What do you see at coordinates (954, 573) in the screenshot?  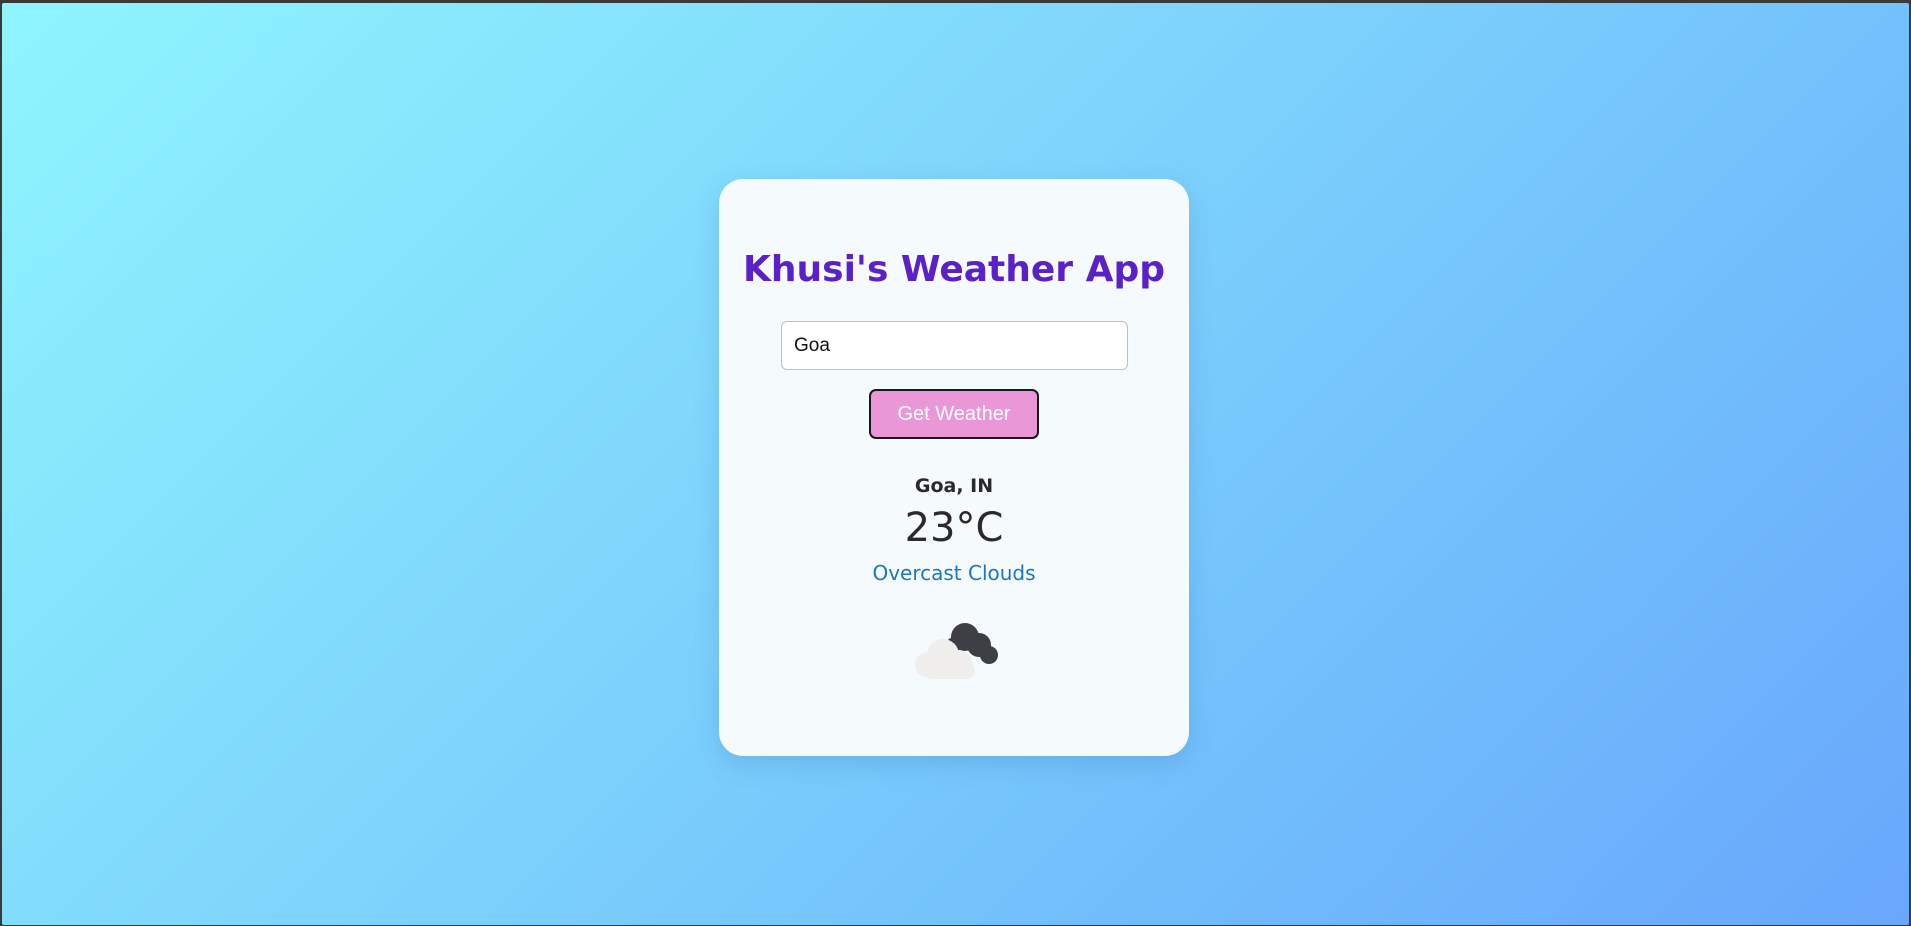 I see `weather-description: Overcast Clouds` at bounding box center [954, 573].